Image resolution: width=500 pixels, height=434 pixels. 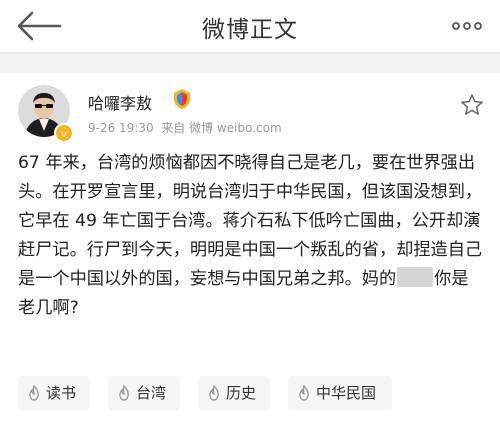 What do you see at coordinates (221, 128) in the screenshot?
I see `post-source: 来自 微博 weibo.com` at bounding box center [221, 128].